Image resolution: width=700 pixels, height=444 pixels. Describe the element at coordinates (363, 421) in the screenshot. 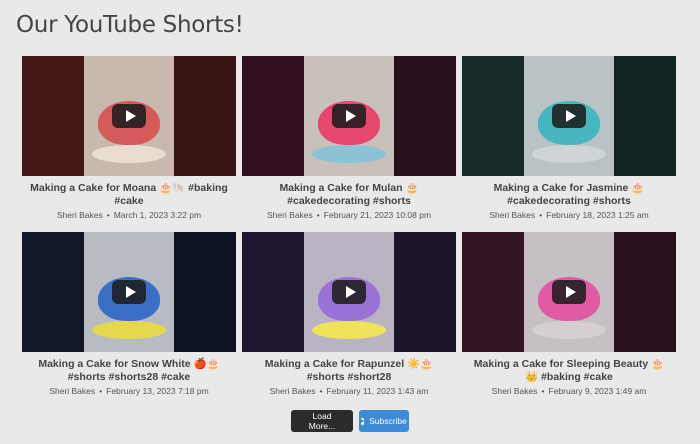

I see `youtube-icon` at that location.